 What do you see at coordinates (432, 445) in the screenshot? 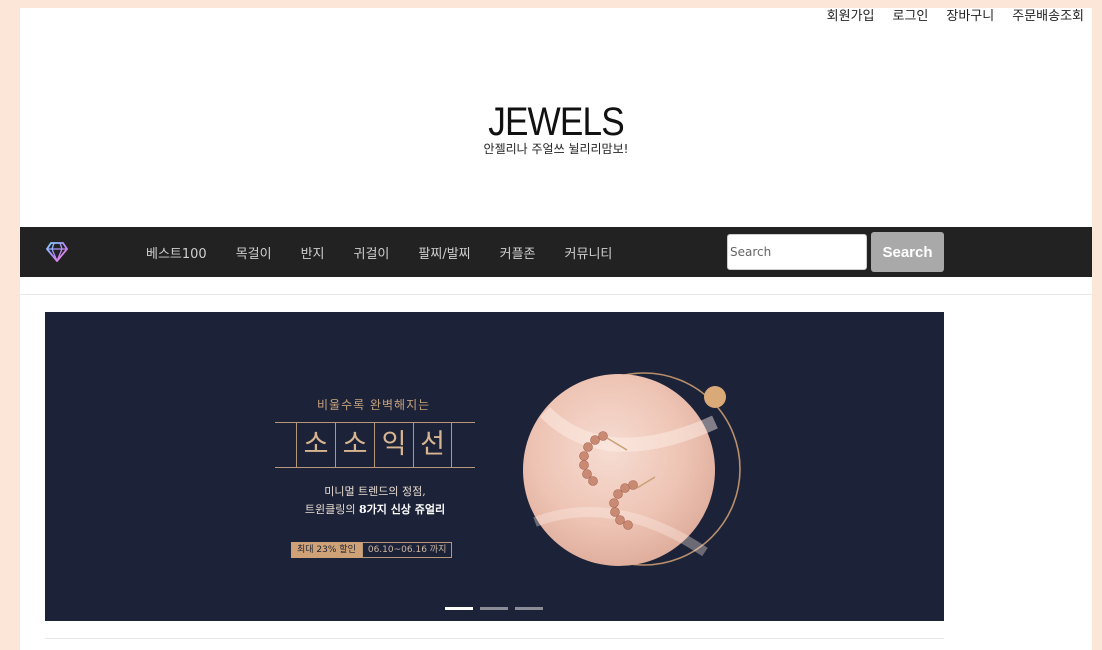
I see `banner-title-char: 선` at bounding box center [432, 445].